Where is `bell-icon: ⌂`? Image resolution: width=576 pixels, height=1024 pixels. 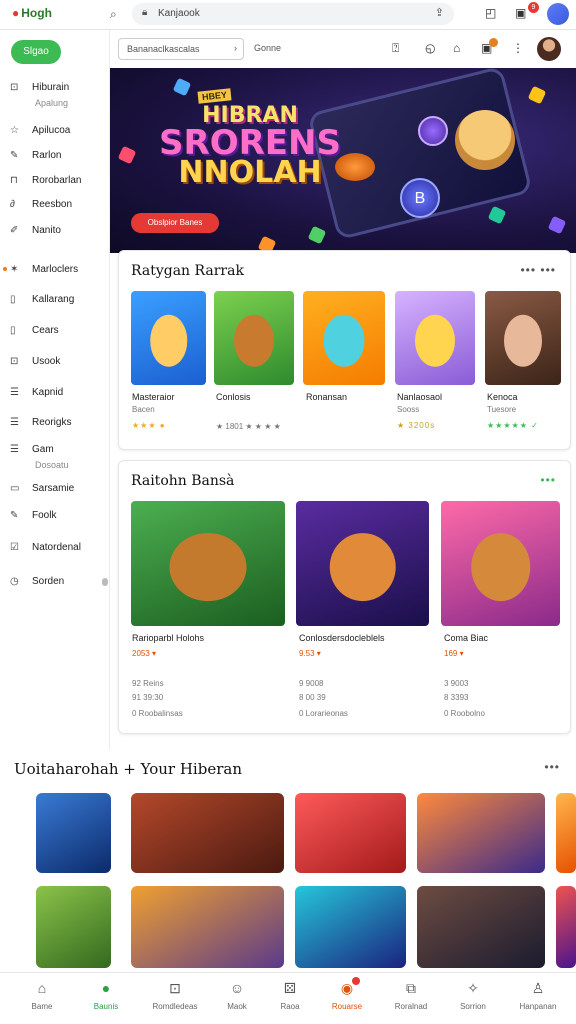 bell-icon: ⌂ is located at coordinates (456, 48).